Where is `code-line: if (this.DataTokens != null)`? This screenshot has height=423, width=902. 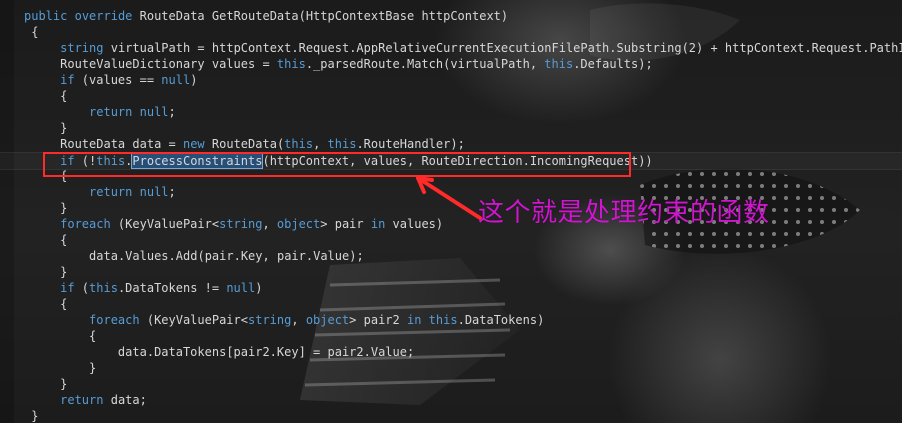
code-line: if (this.DataTokens != null) is located at coordinates (451, 288).